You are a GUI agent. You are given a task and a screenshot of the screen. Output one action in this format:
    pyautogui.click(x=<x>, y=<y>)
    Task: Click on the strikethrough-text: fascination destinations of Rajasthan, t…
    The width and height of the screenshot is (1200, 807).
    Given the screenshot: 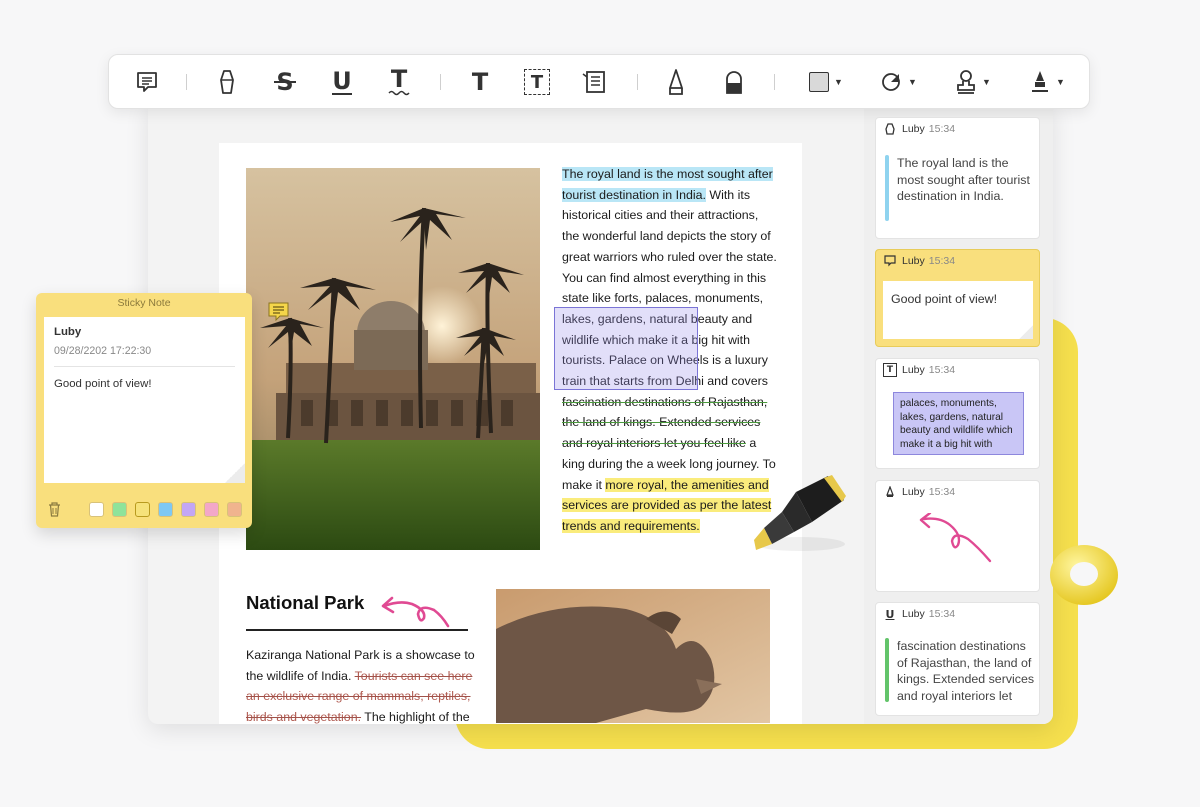 What is the action you would take?
    pyautogui.click(x=664, y=422)
    